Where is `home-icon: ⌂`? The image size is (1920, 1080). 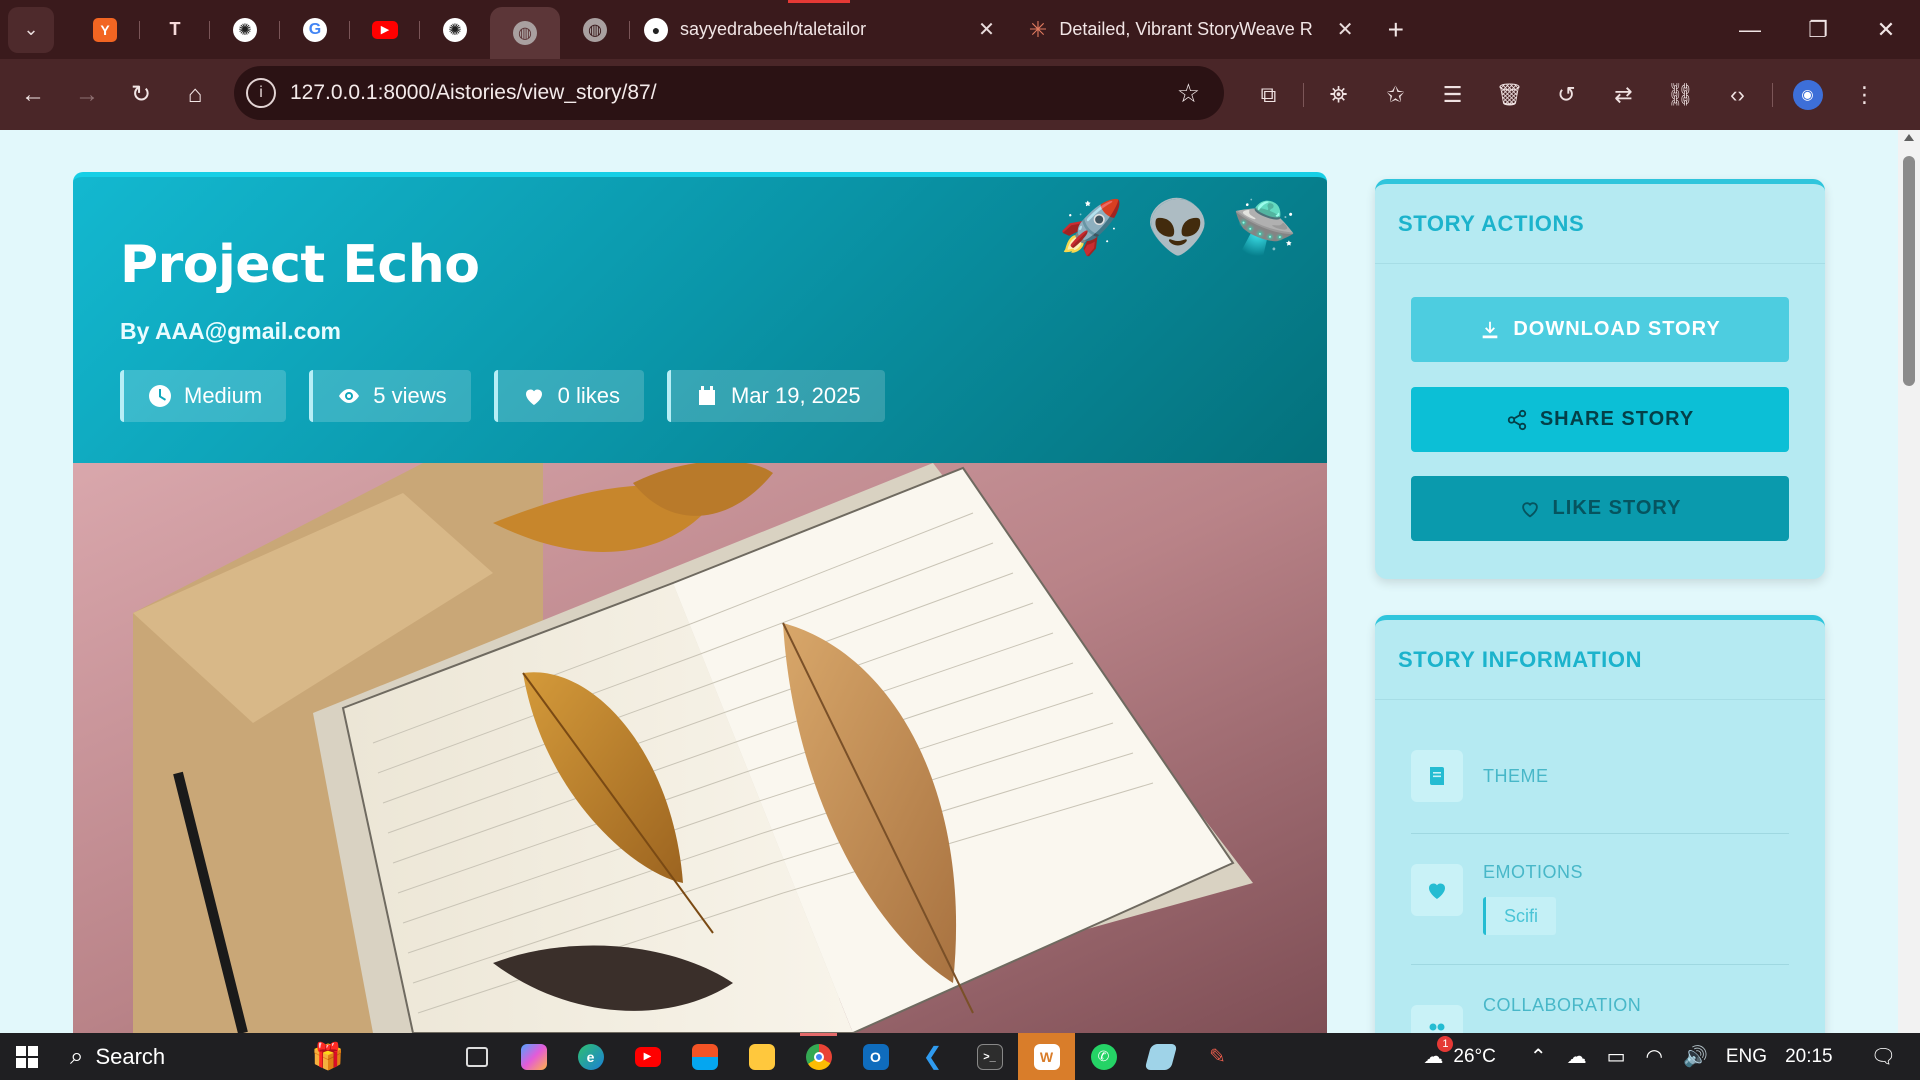
home-icon: ⌂ is located at coordinates (195, 95).